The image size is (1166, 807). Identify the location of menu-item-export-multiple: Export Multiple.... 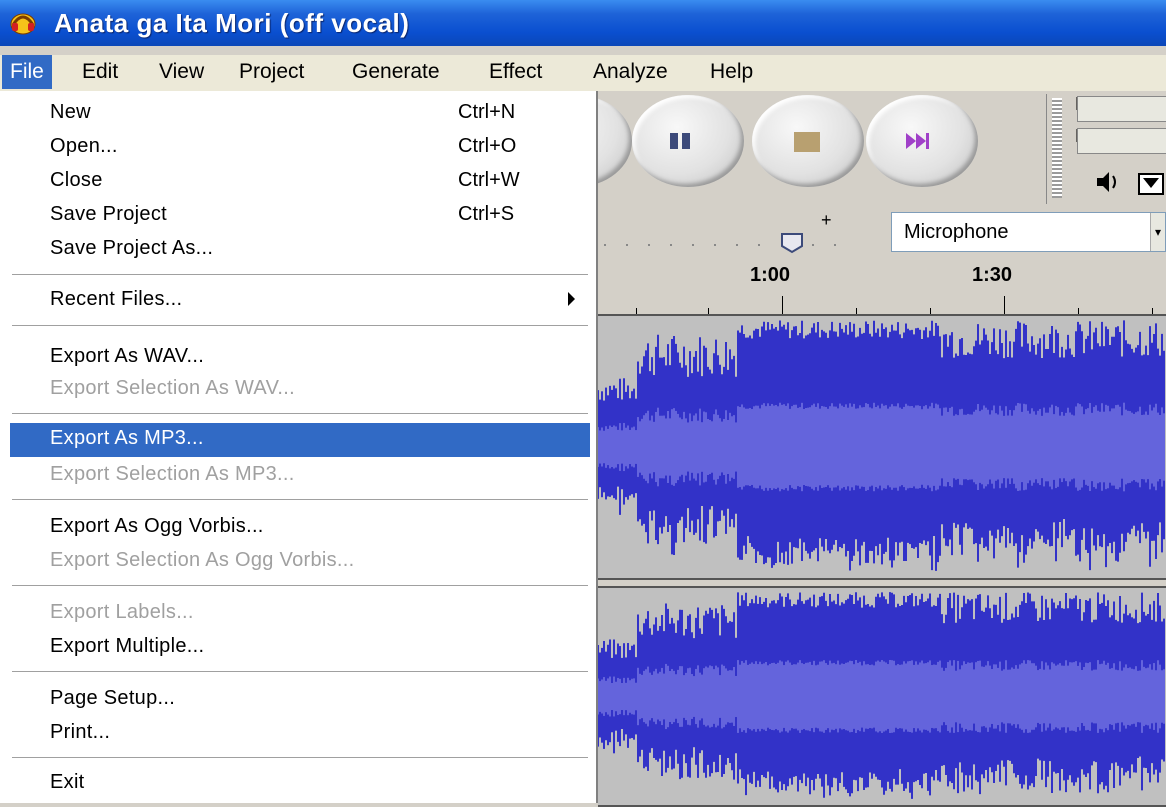
(300, 648).